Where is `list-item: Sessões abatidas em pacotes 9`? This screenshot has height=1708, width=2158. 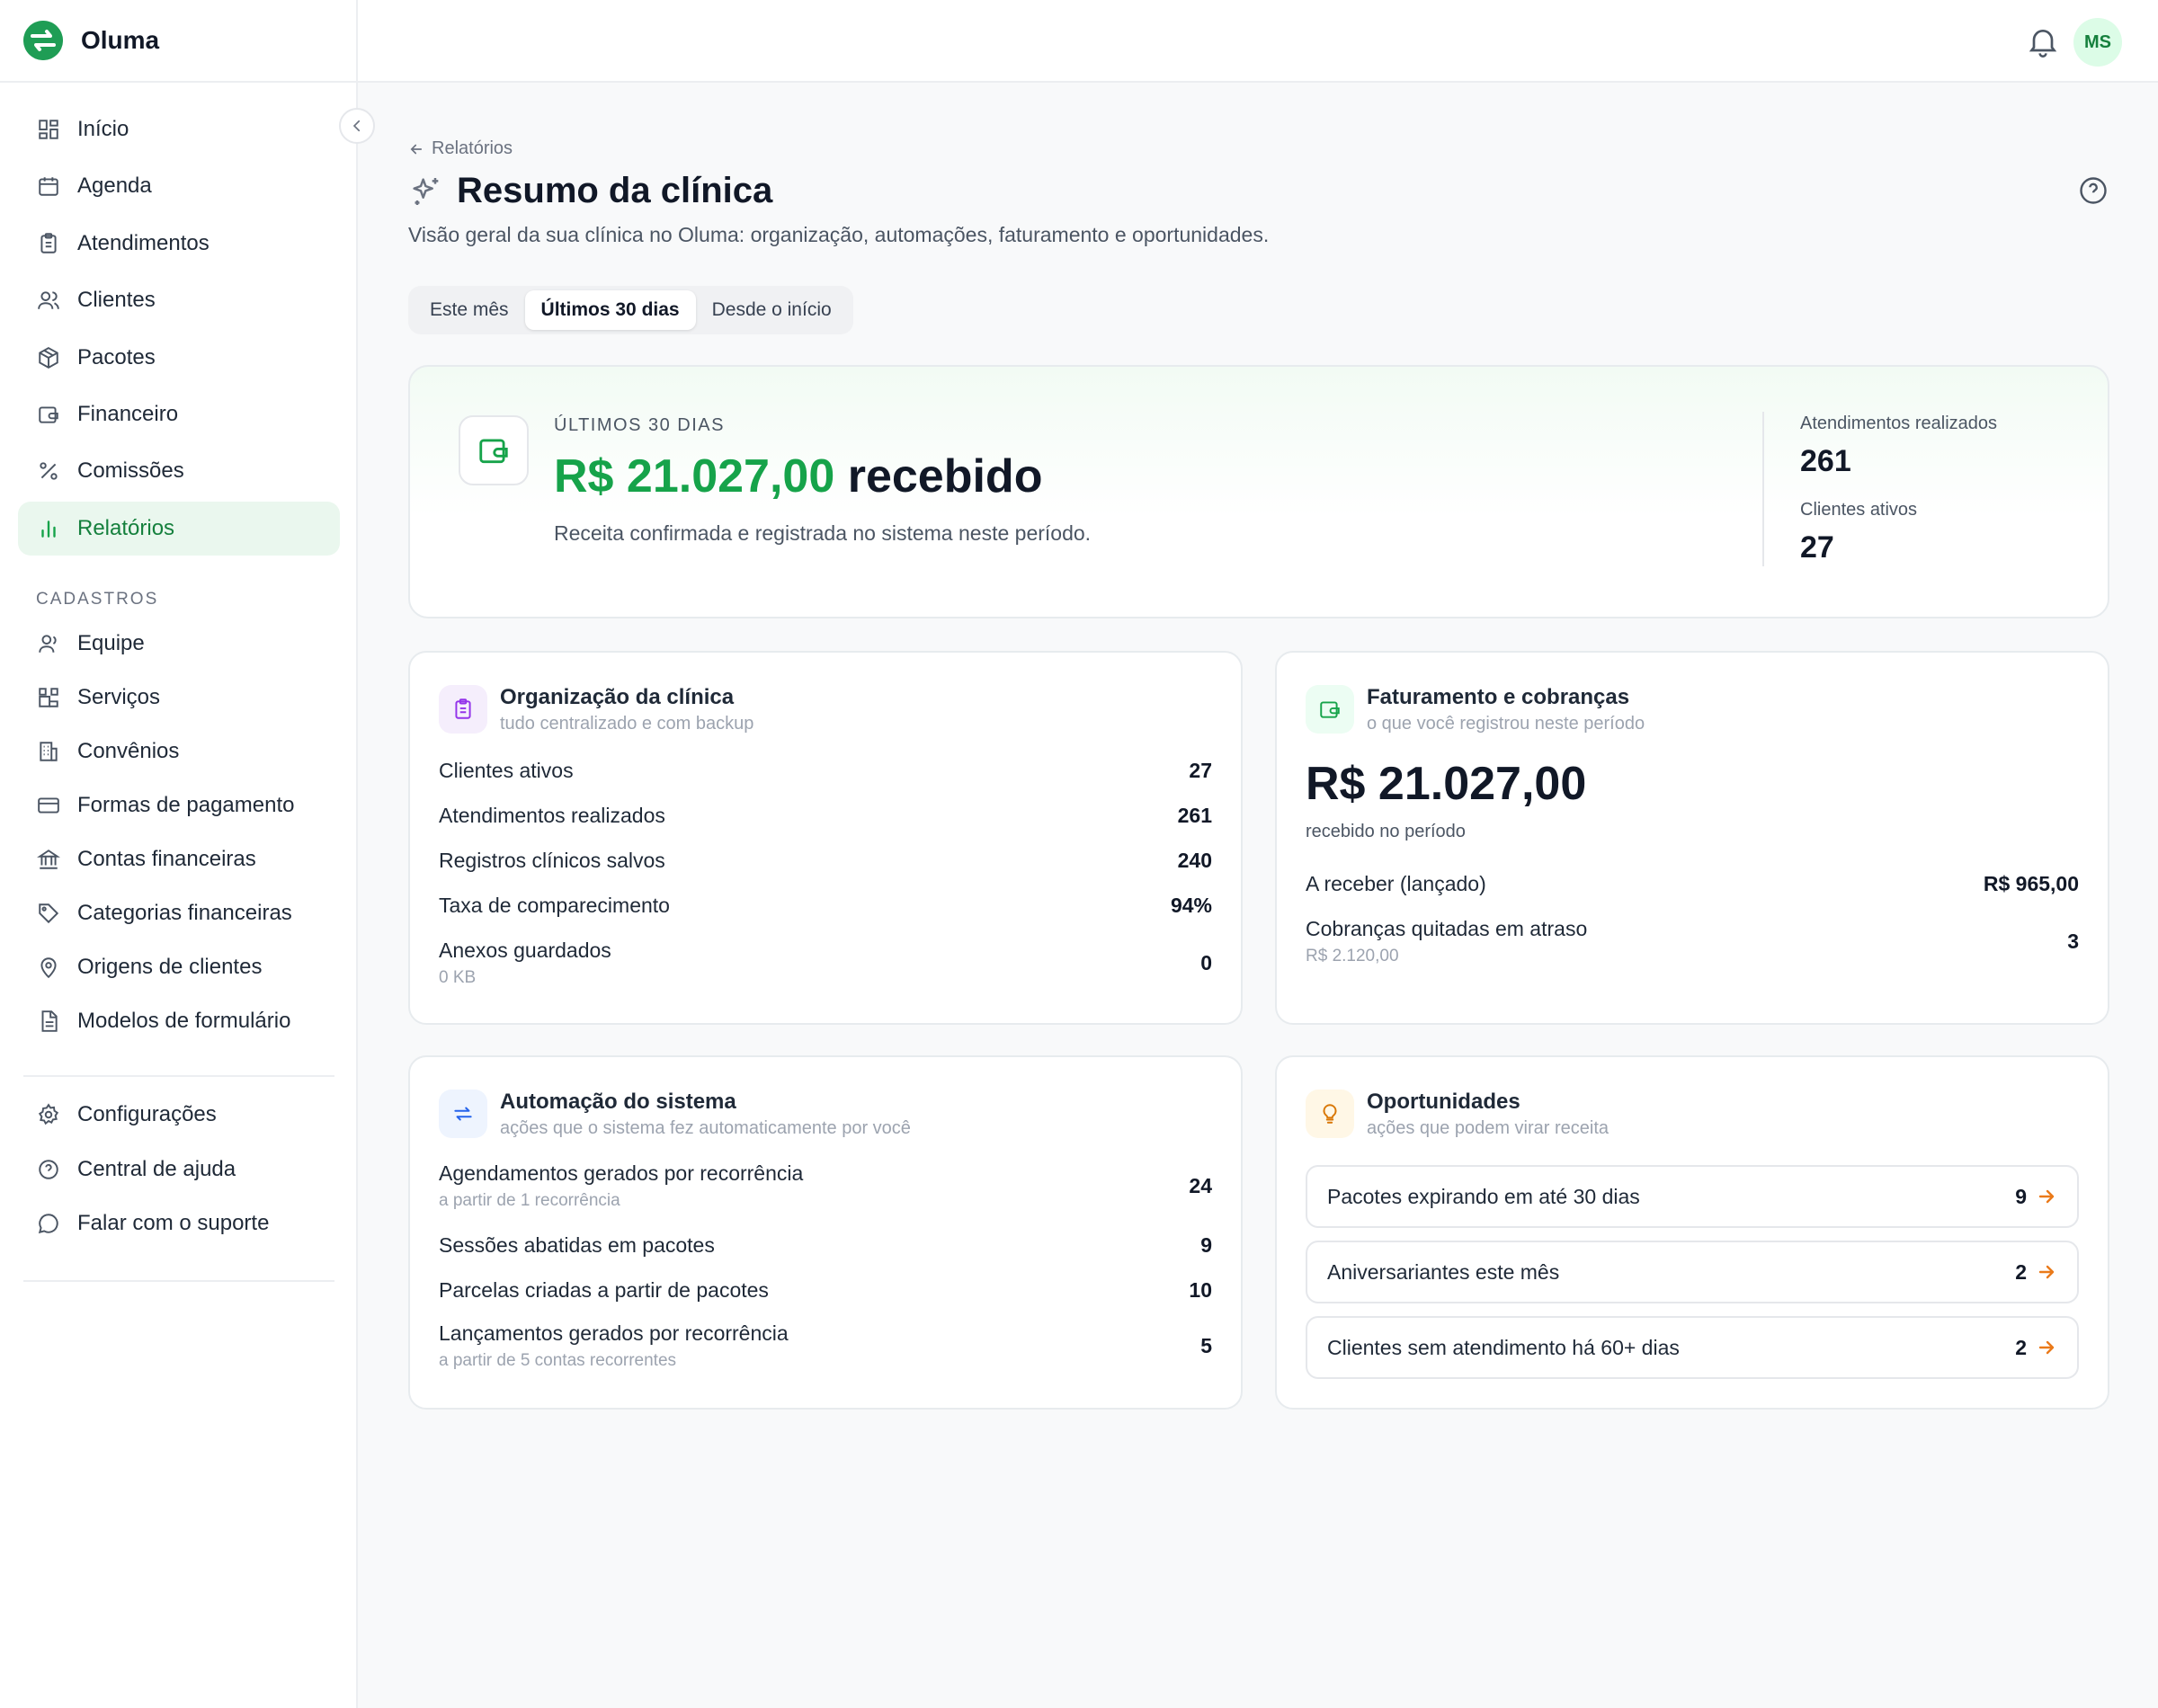
list-item: Sessões abatidas em pacotes 9 is located at coordinates (825, 1245).